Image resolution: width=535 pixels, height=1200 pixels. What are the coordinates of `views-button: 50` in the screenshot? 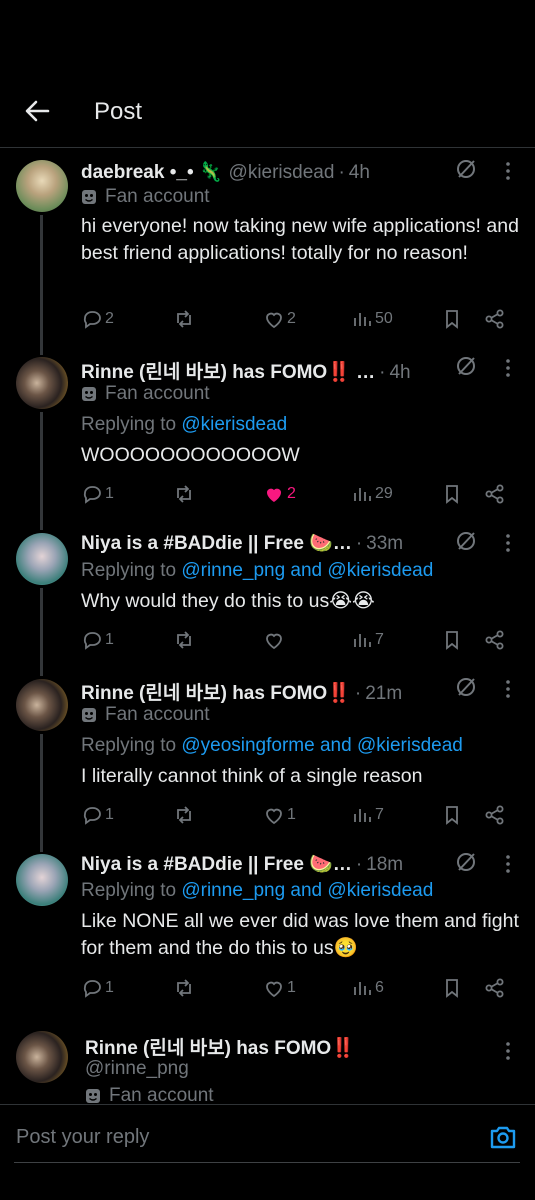 It's located at (372, 319).